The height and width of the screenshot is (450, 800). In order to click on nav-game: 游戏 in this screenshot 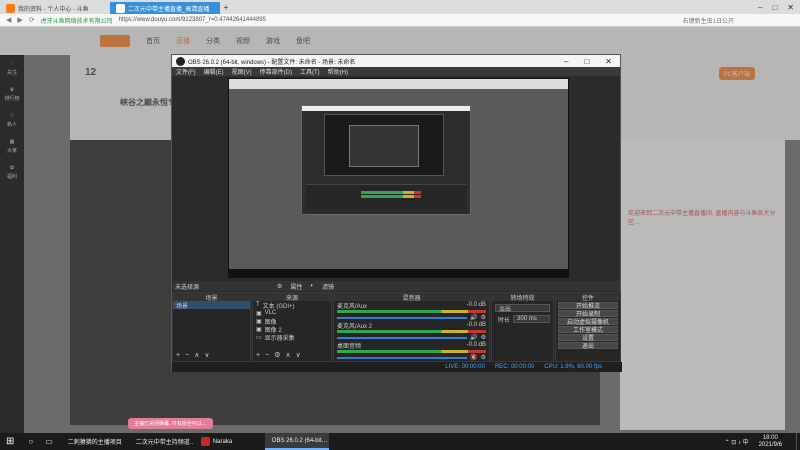, I will do `click(273, 41)`.